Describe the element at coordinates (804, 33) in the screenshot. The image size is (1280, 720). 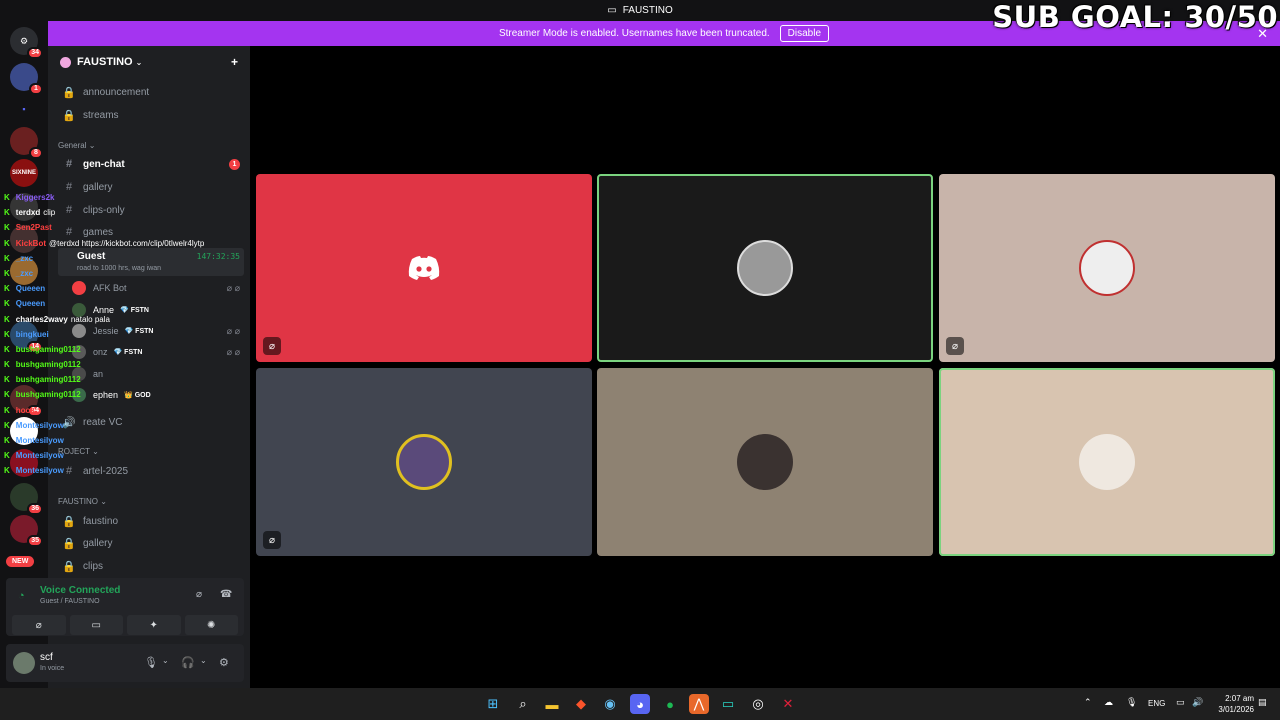
I see `disable-streamer-mode-button: Disable` at that location.